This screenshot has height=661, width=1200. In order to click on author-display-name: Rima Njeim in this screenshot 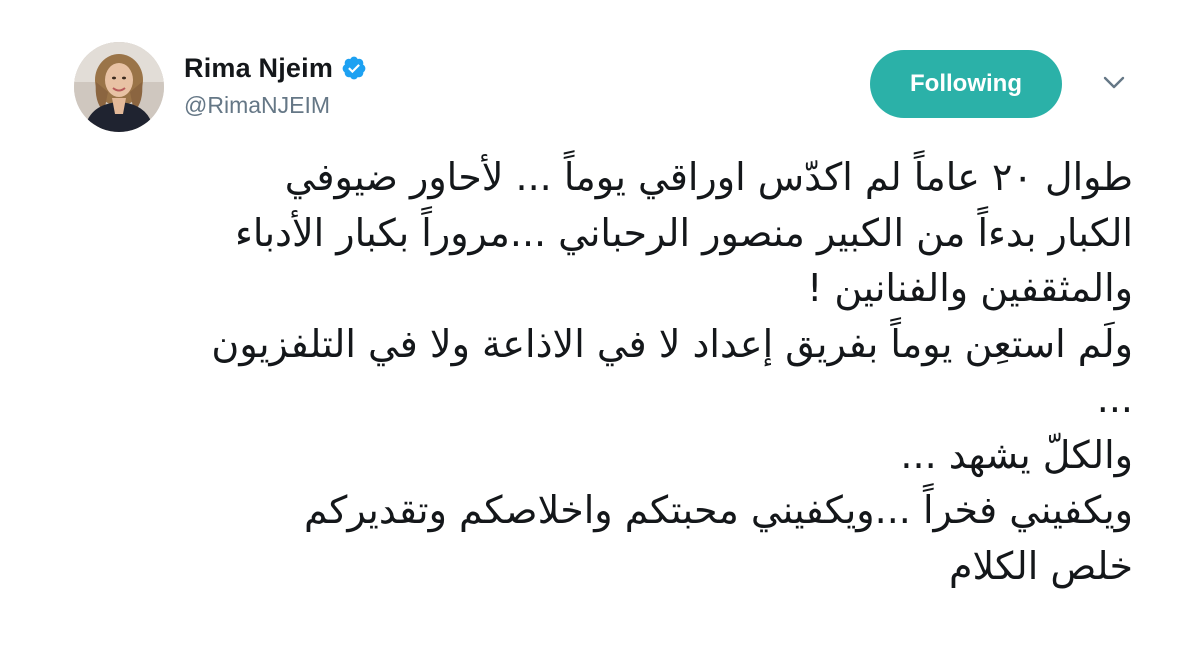, I will do `click(258, 68)`.